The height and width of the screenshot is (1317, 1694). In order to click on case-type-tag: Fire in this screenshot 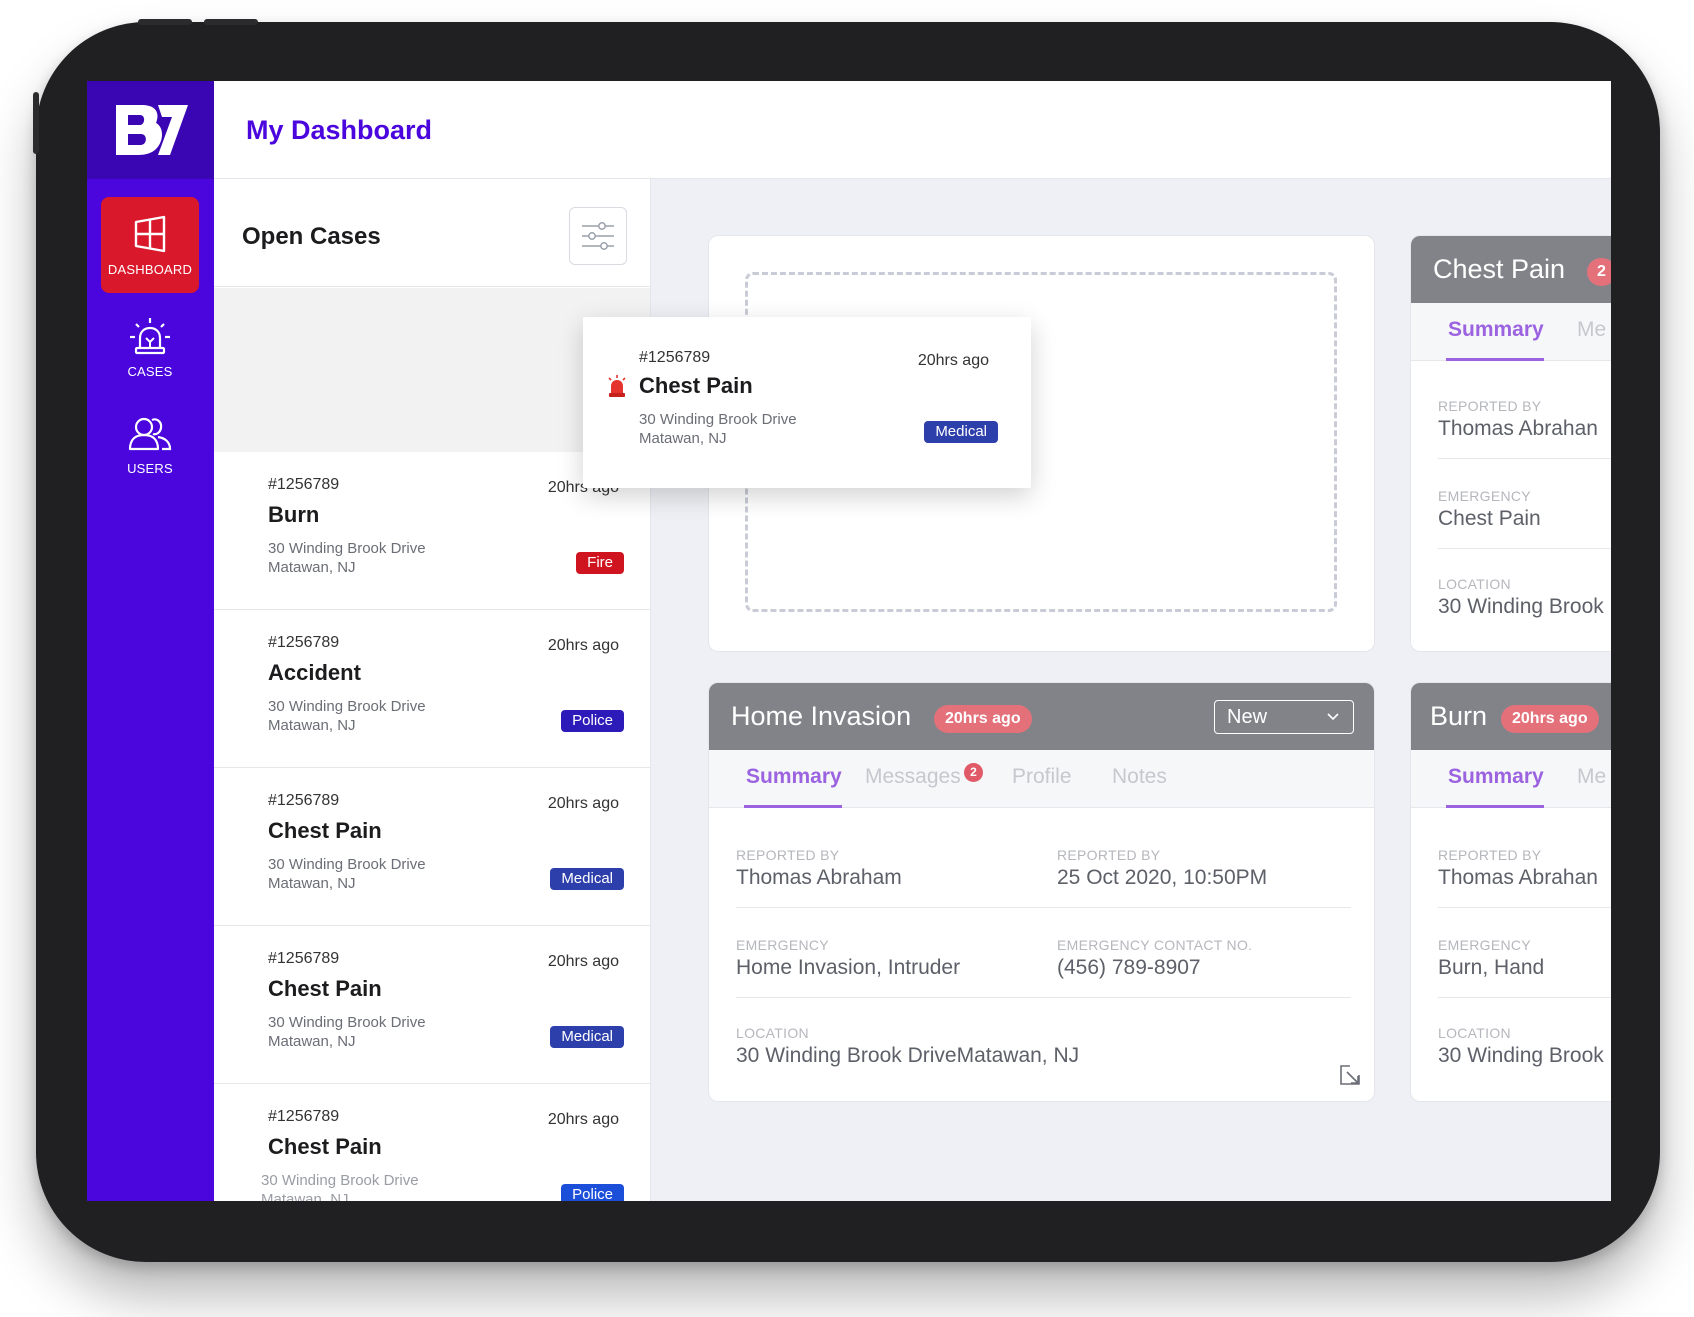, I will do `click(600, 563)`.